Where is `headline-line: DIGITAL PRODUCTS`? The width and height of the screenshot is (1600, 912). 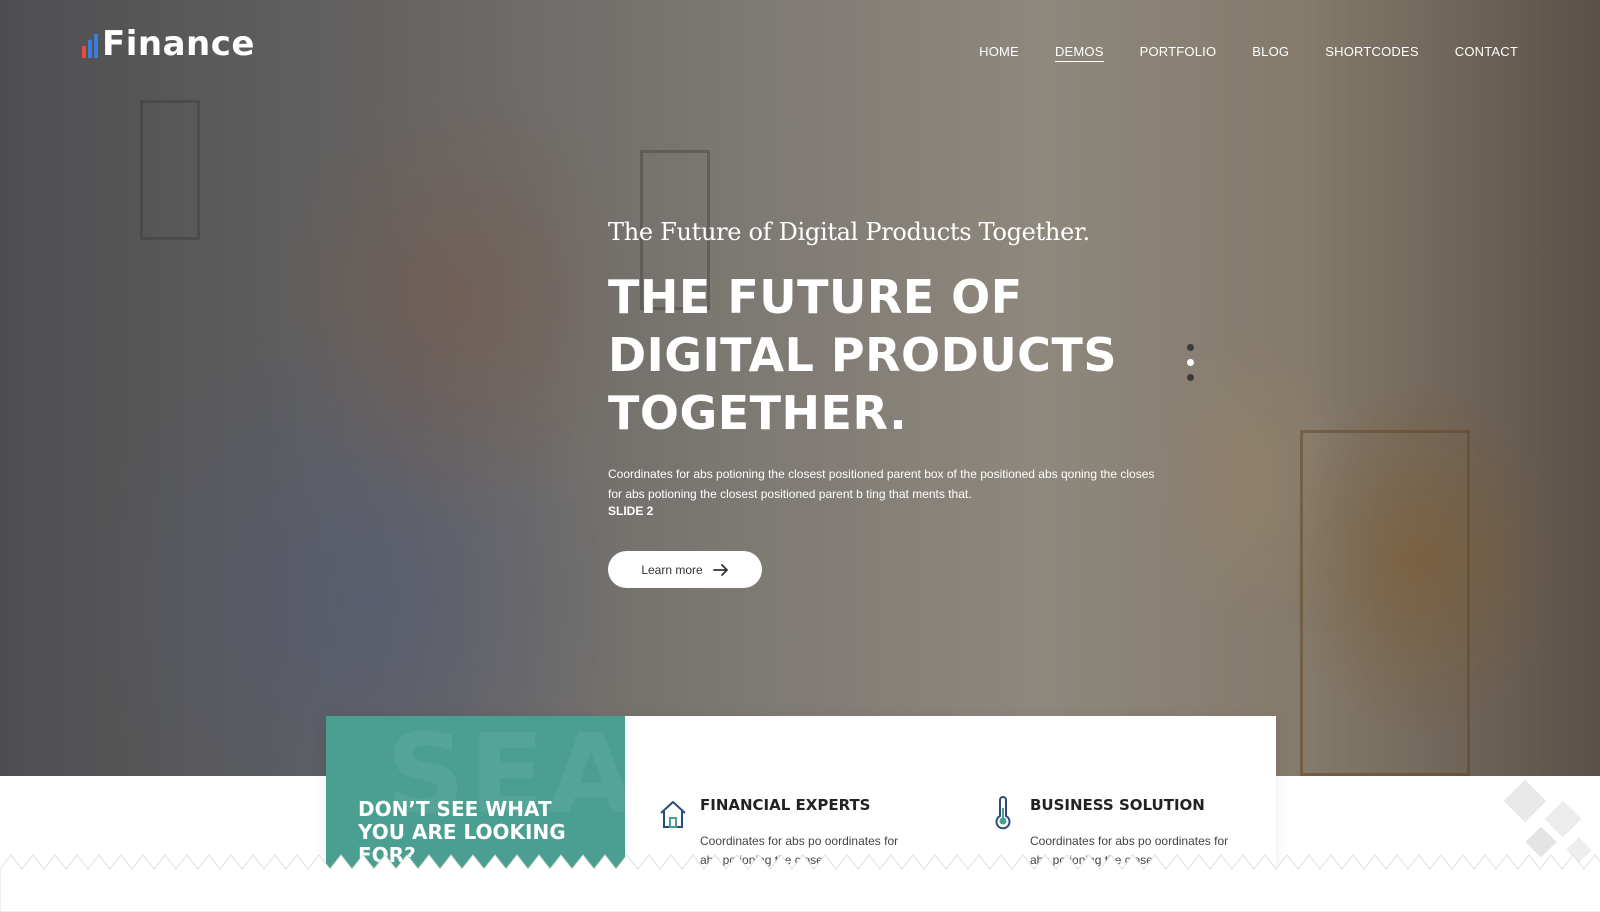 headline-line: DIGITAL PRODUCTS is located at coordinates (862, 355).